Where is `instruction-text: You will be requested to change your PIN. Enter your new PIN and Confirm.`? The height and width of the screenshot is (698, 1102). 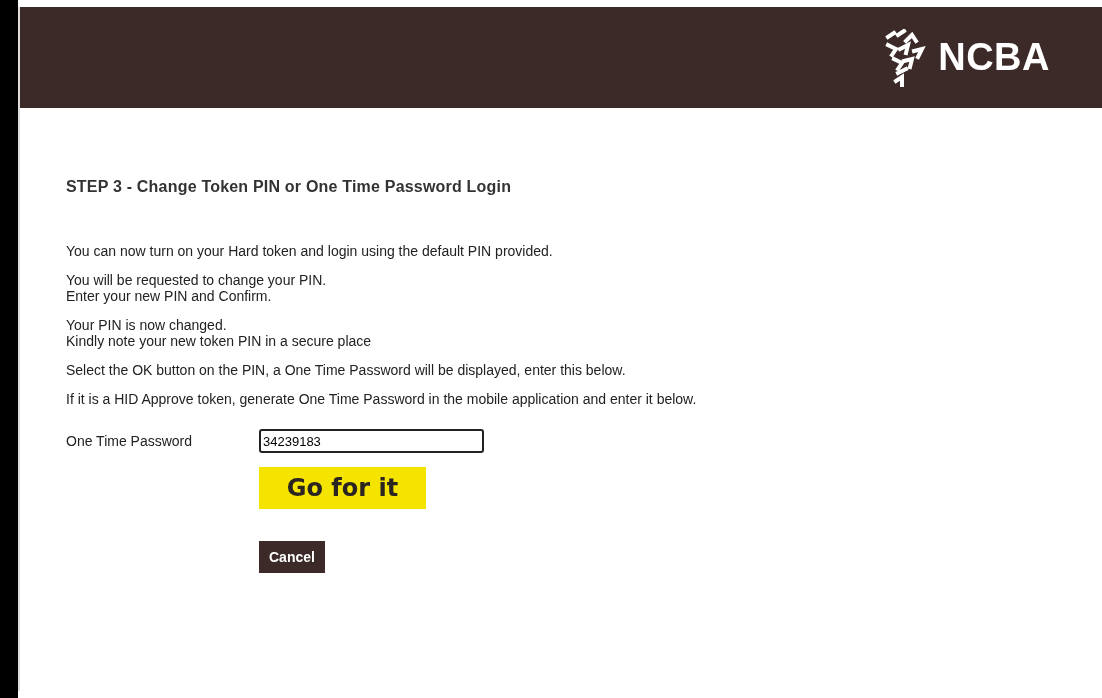
instruction-text: You will be requested to change your PIN. Enter your new PIN and Confirm. is located at coordinates (197, 288).